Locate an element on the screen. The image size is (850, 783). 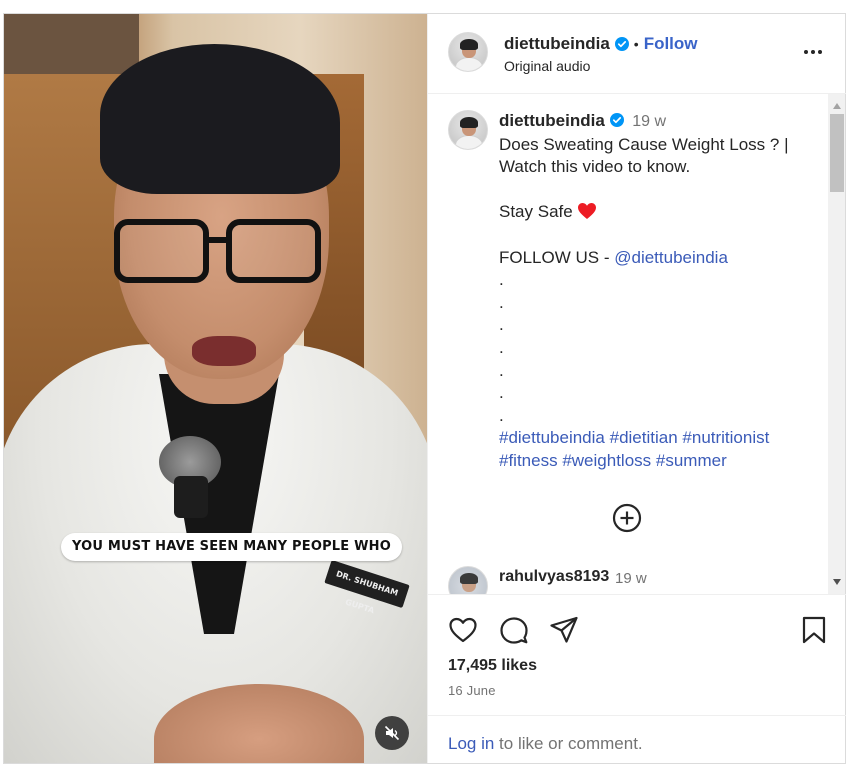
audio-label: Original audio is located at coordinates (547, 66).